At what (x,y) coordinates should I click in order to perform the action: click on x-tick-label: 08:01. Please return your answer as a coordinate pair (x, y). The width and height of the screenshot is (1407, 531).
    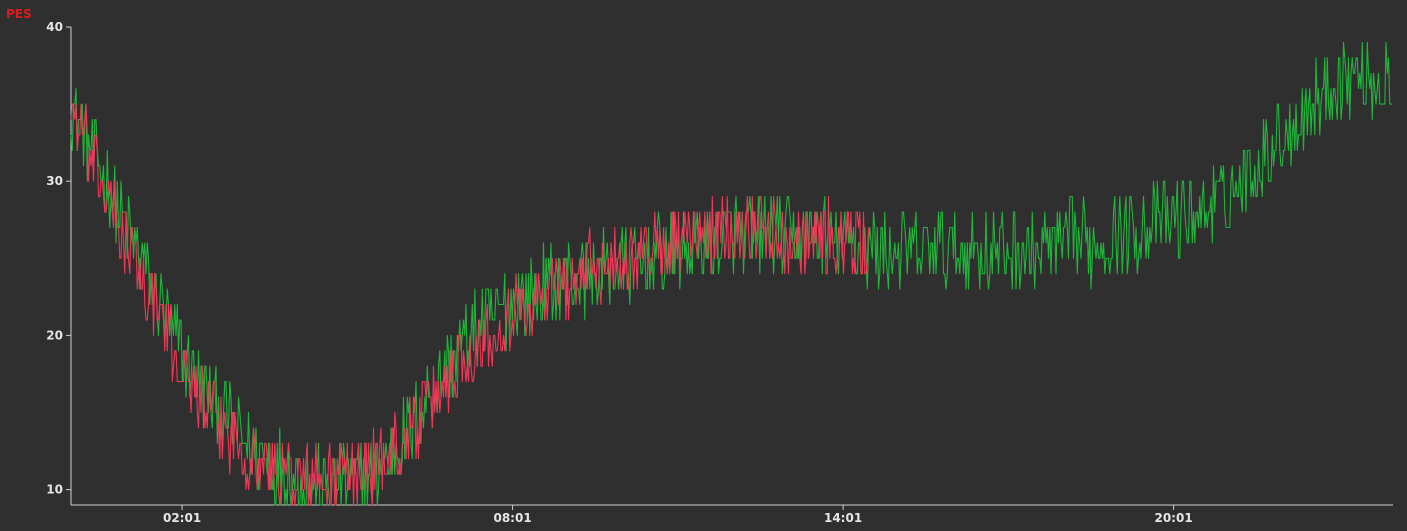
    Looking at the image, I should click on (512, 518).